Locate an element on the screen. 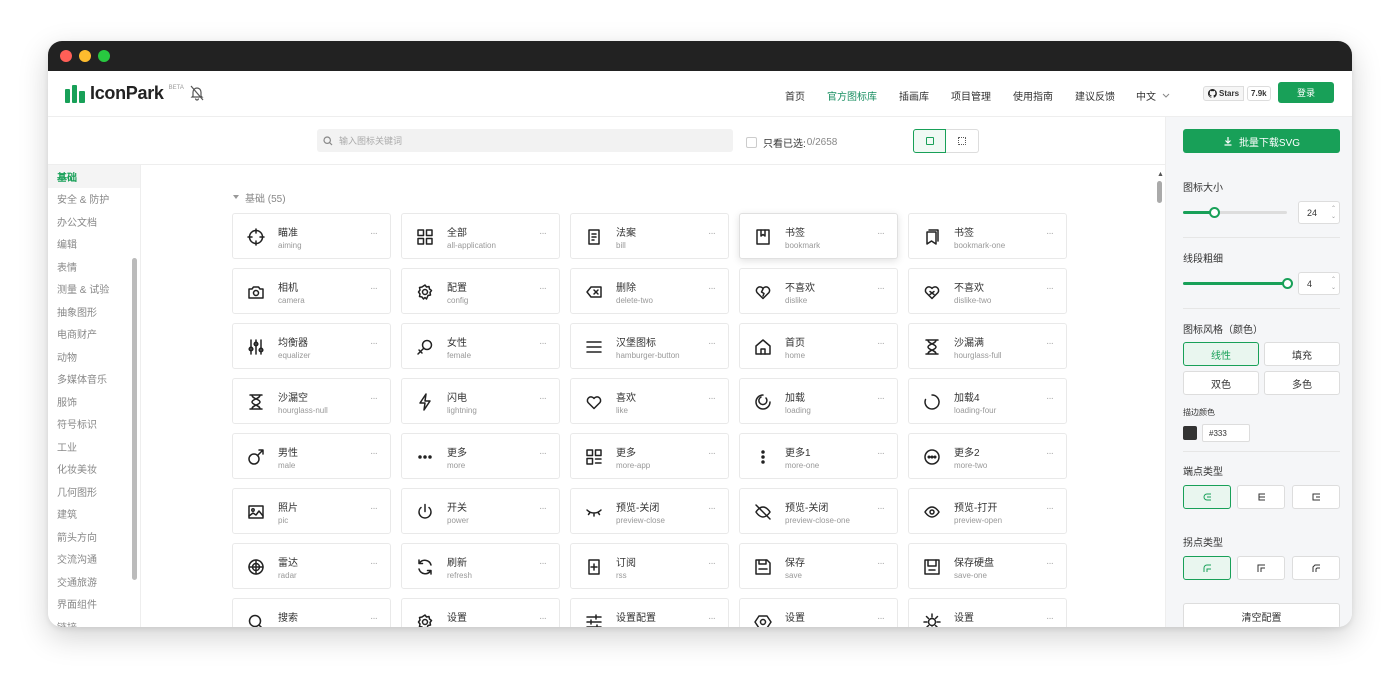 Image resolution: width=1400 pixels, height=700 pixels. nav-item-4: 使用指南 is located at coordinates (1033, 95).